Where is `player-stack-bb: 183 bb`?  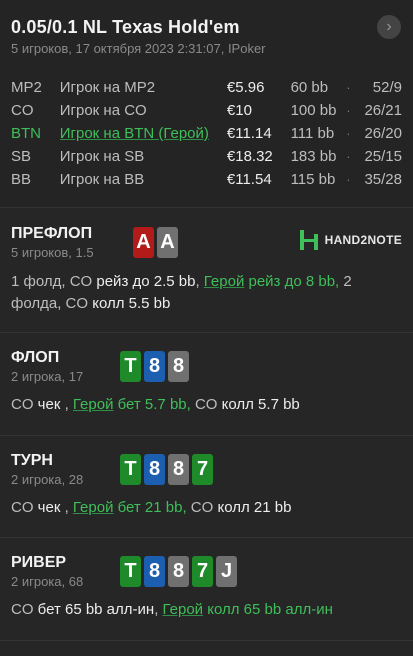
player-stack-bb: 183 bb is located at coordinates (313, 156).